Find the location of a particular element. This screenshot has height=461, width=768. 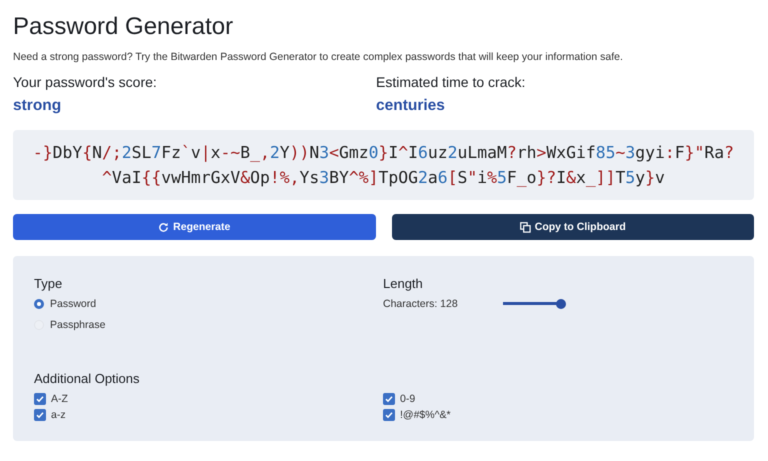

page-title: Password Generator is located at coordinates (123, 27).